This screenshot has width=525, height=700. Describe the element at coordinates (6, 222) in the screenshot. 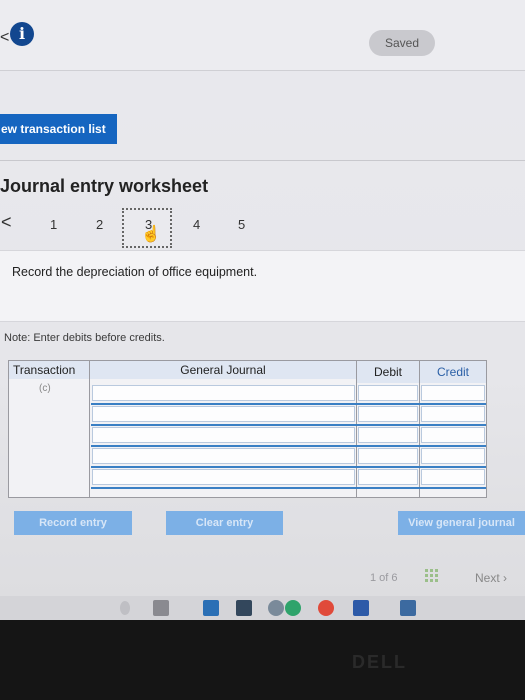

I see `prev-step-icon: <` at that location.